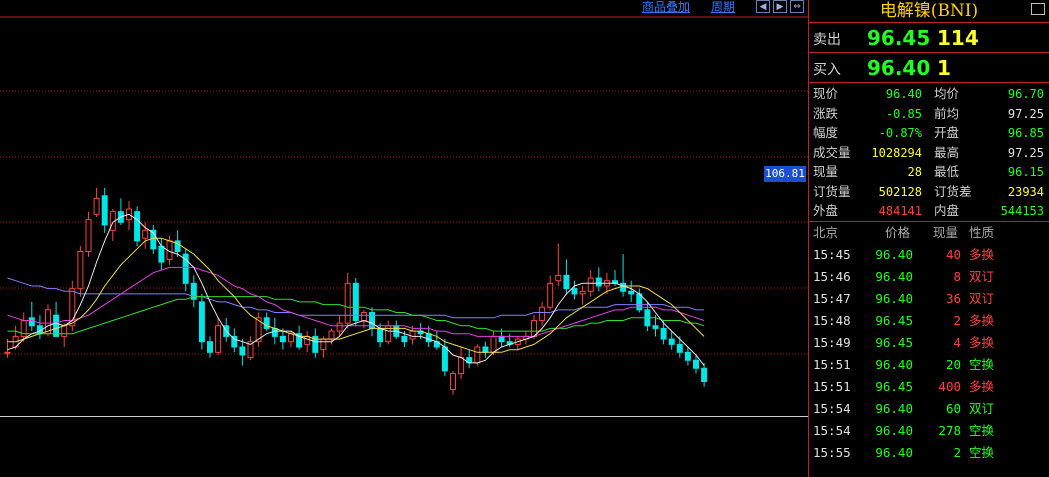 Image resolution: width=1049 pixels, height=477 pixels. What do you see at coordinates (763, 6) in the screenshot?
I see `scroll-left-button: ◀` at bounding box center [763, 6].